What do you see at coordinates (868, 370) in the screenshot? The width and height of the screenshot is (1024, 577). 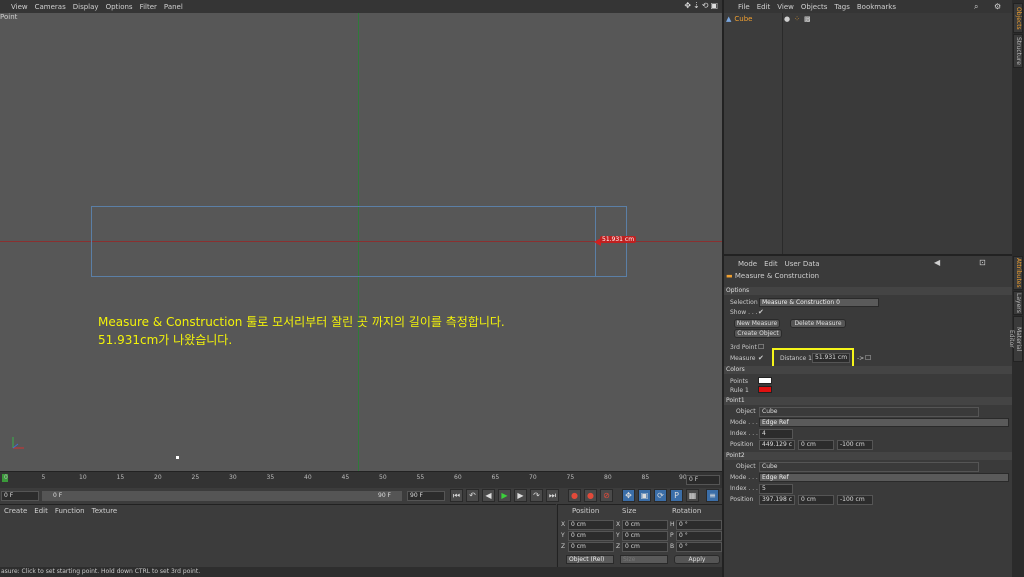 I see `colors-section: Colors` at bounding box center [868, 370].